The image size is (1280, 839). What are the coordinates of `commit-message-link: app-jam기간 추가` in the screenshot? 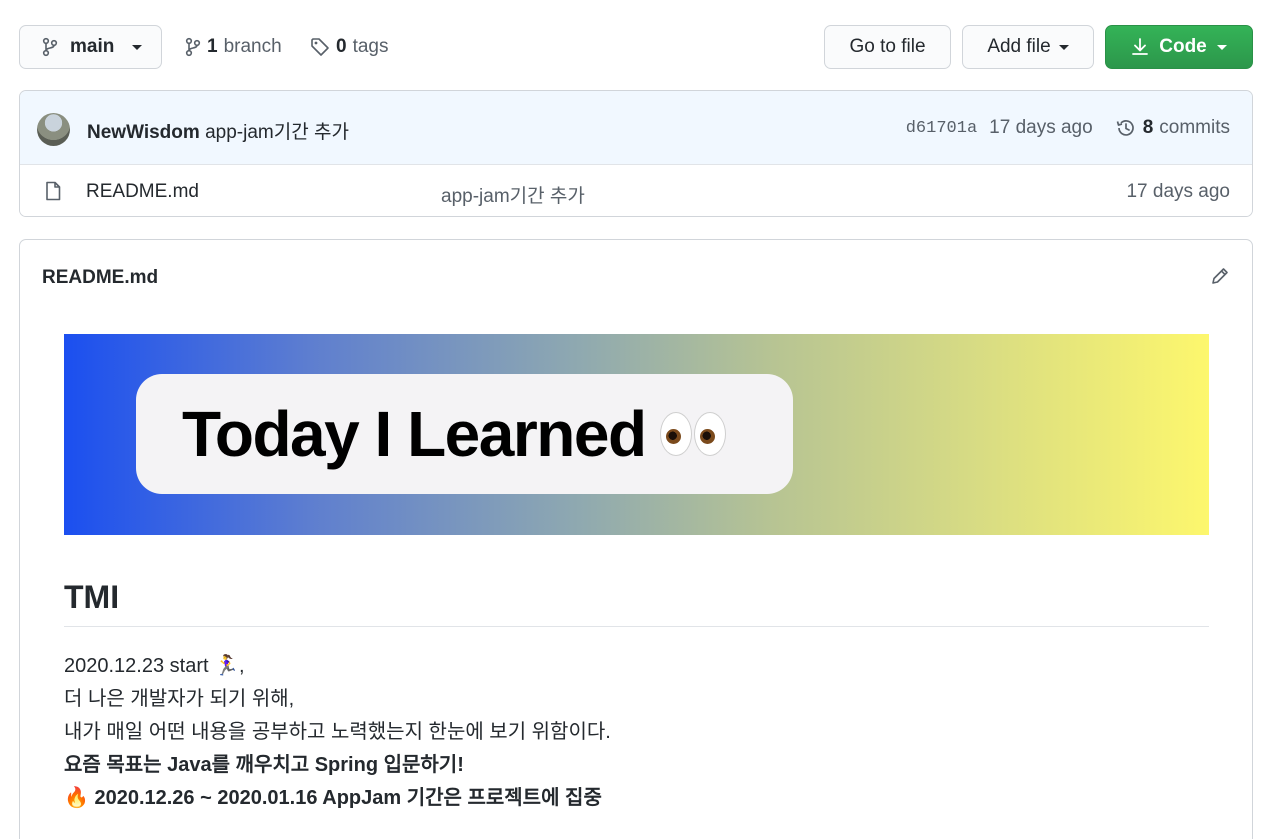 It's located at (277, 132).